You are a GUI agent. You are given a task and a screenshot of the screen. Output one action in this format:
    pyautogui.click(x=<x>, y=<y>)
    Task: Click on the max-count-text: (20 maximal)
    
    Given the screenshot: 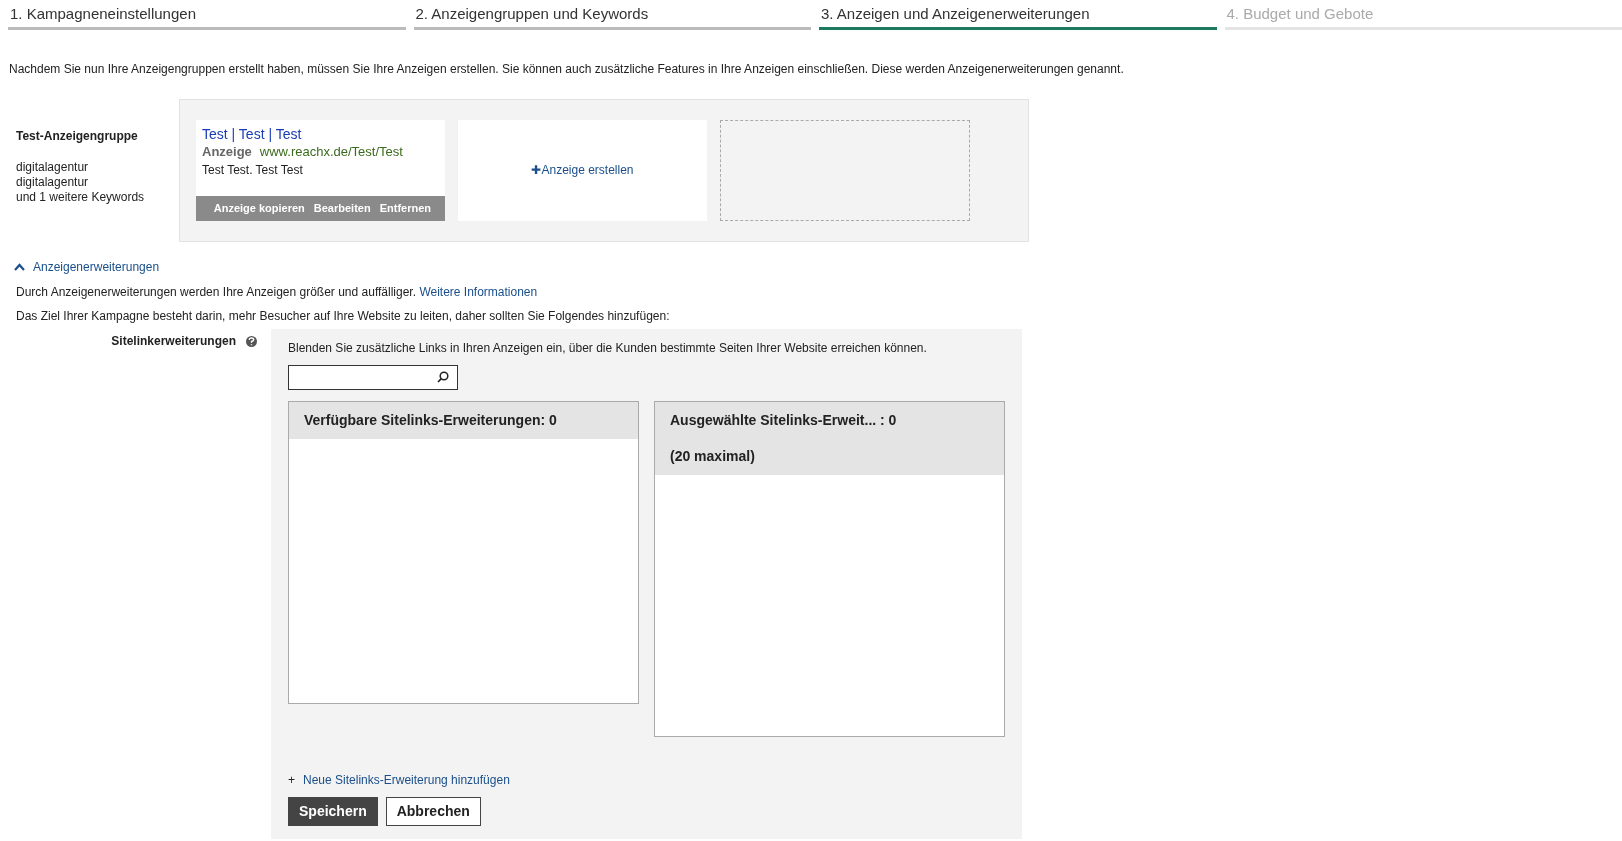 What is the action you would take?
    pyautogui.click(x=712, y=456)
    